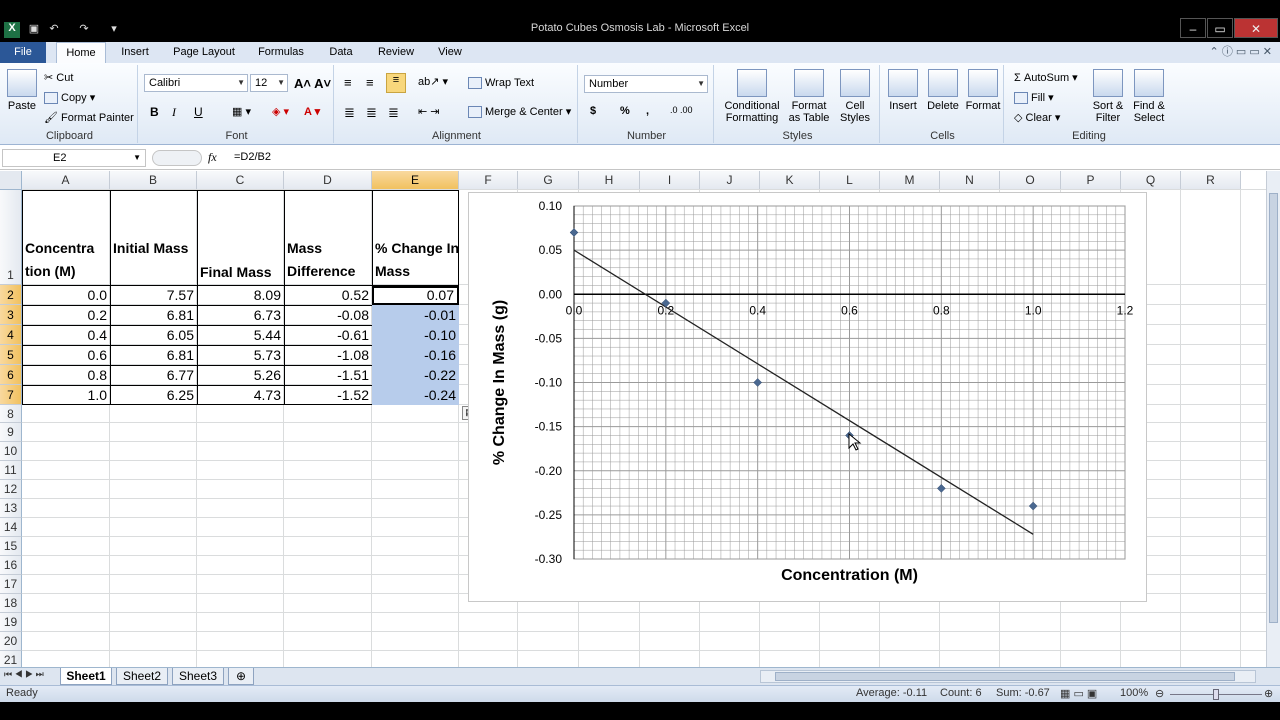 Image resolution: width=1280 pixels, height=720 pixels. What do you see at coordinates (943, 90) in the screenshot?
I see `delete-cells-button: Delete` at bounding box center [943, 90].